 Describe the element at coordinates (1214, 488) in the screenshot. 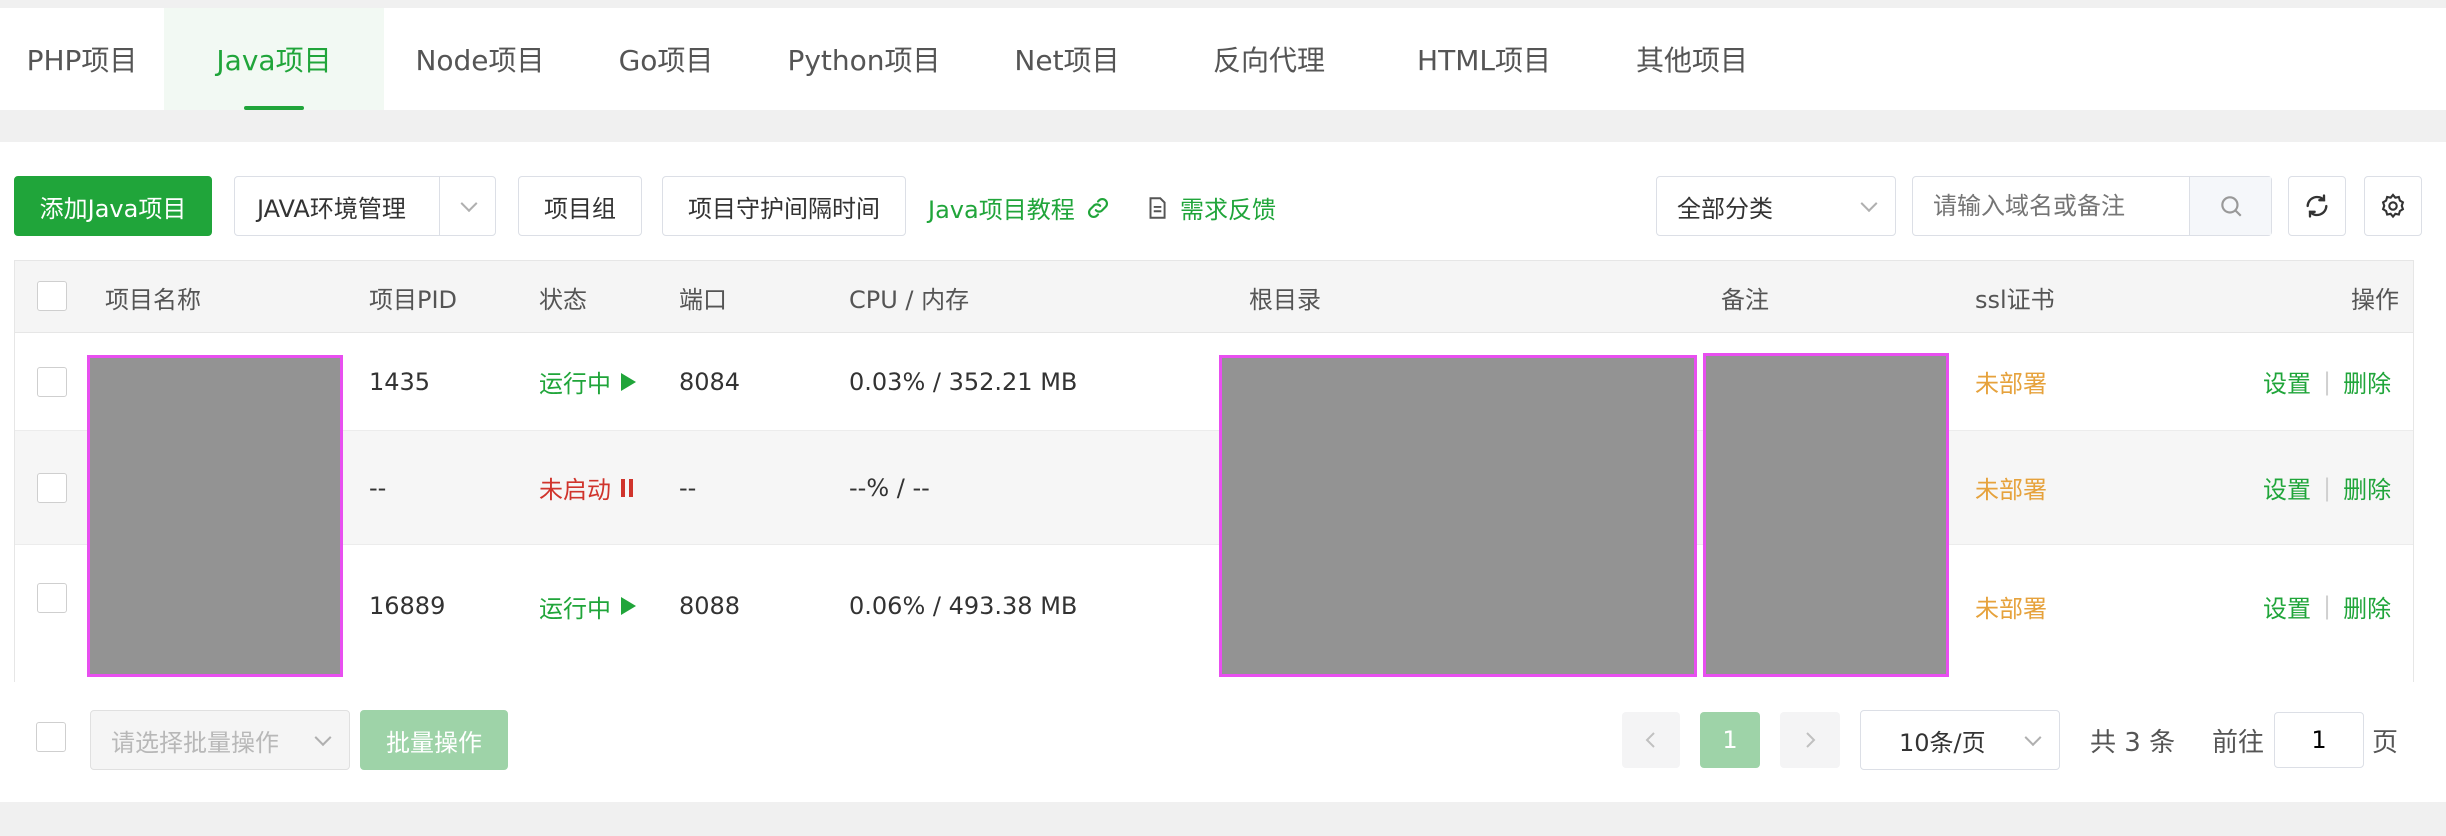

I see `table-row: -- 未启动 -- --% / -- 未部署 设置 | 删除` at that location.